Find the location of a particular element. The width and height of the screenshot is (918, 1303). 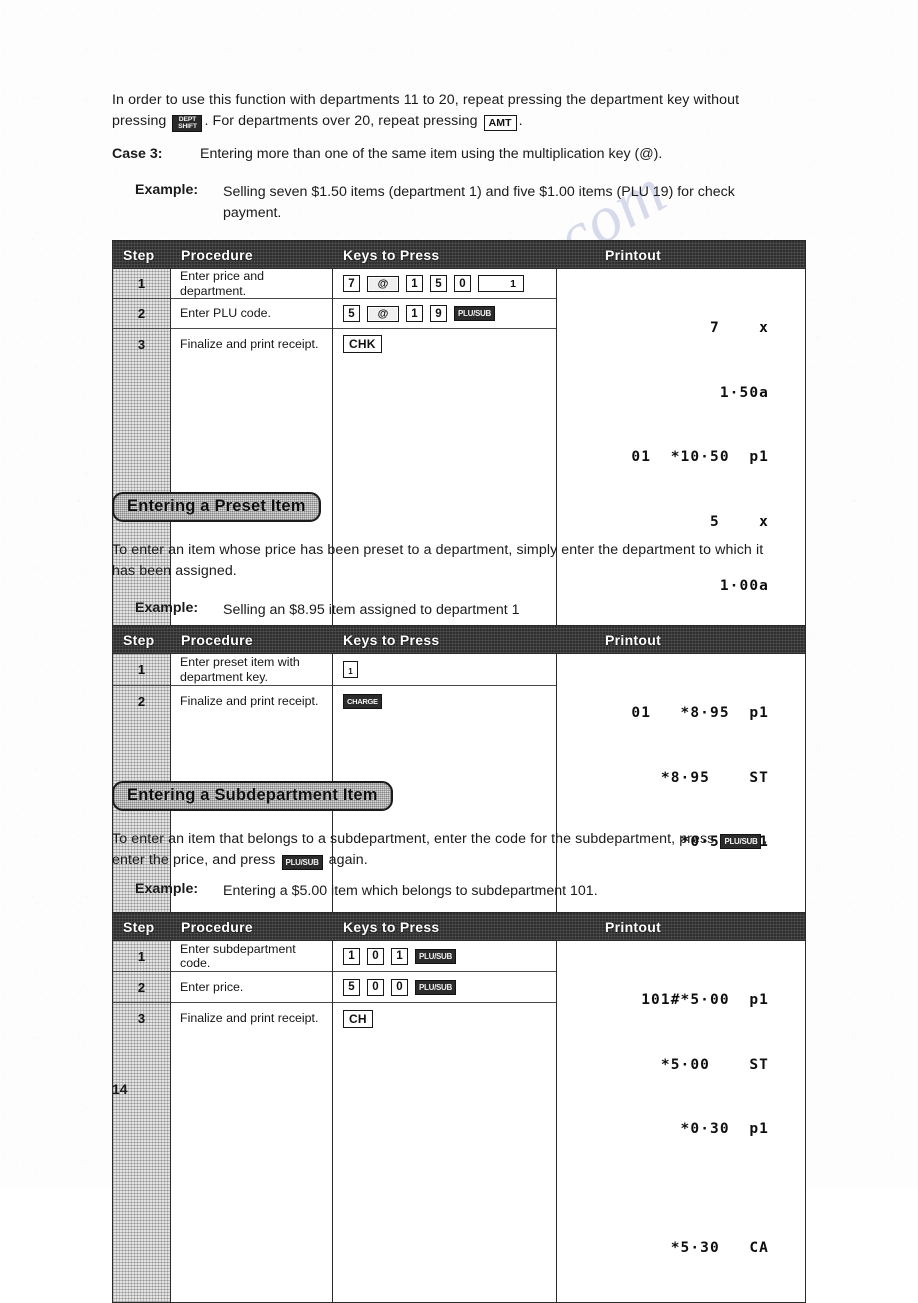

table-row: Enter price. is located at coordinates (251, 987).